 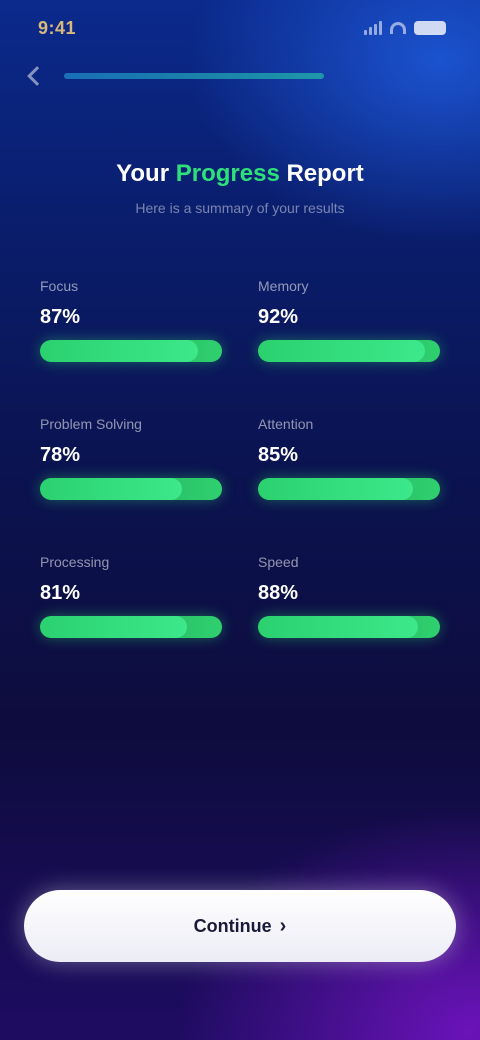 I want to click on stat-card: Problem Solving 78%, so click(x=131, y=458).